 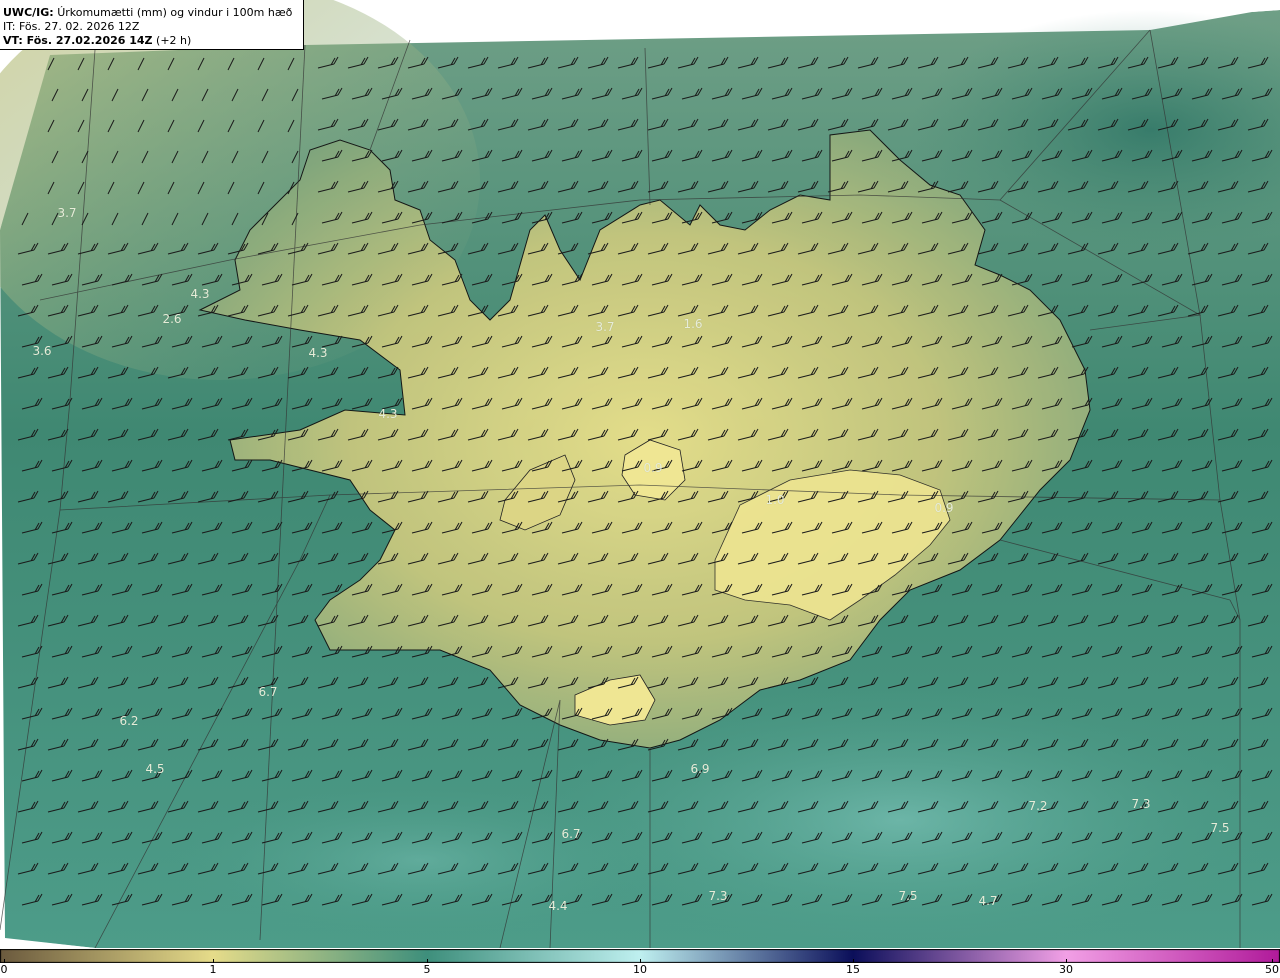 What do you see at coordinates (640, 969) in the screenshot?
I see `colorbar-tick-label: 10` at bounding box center [640, 969].